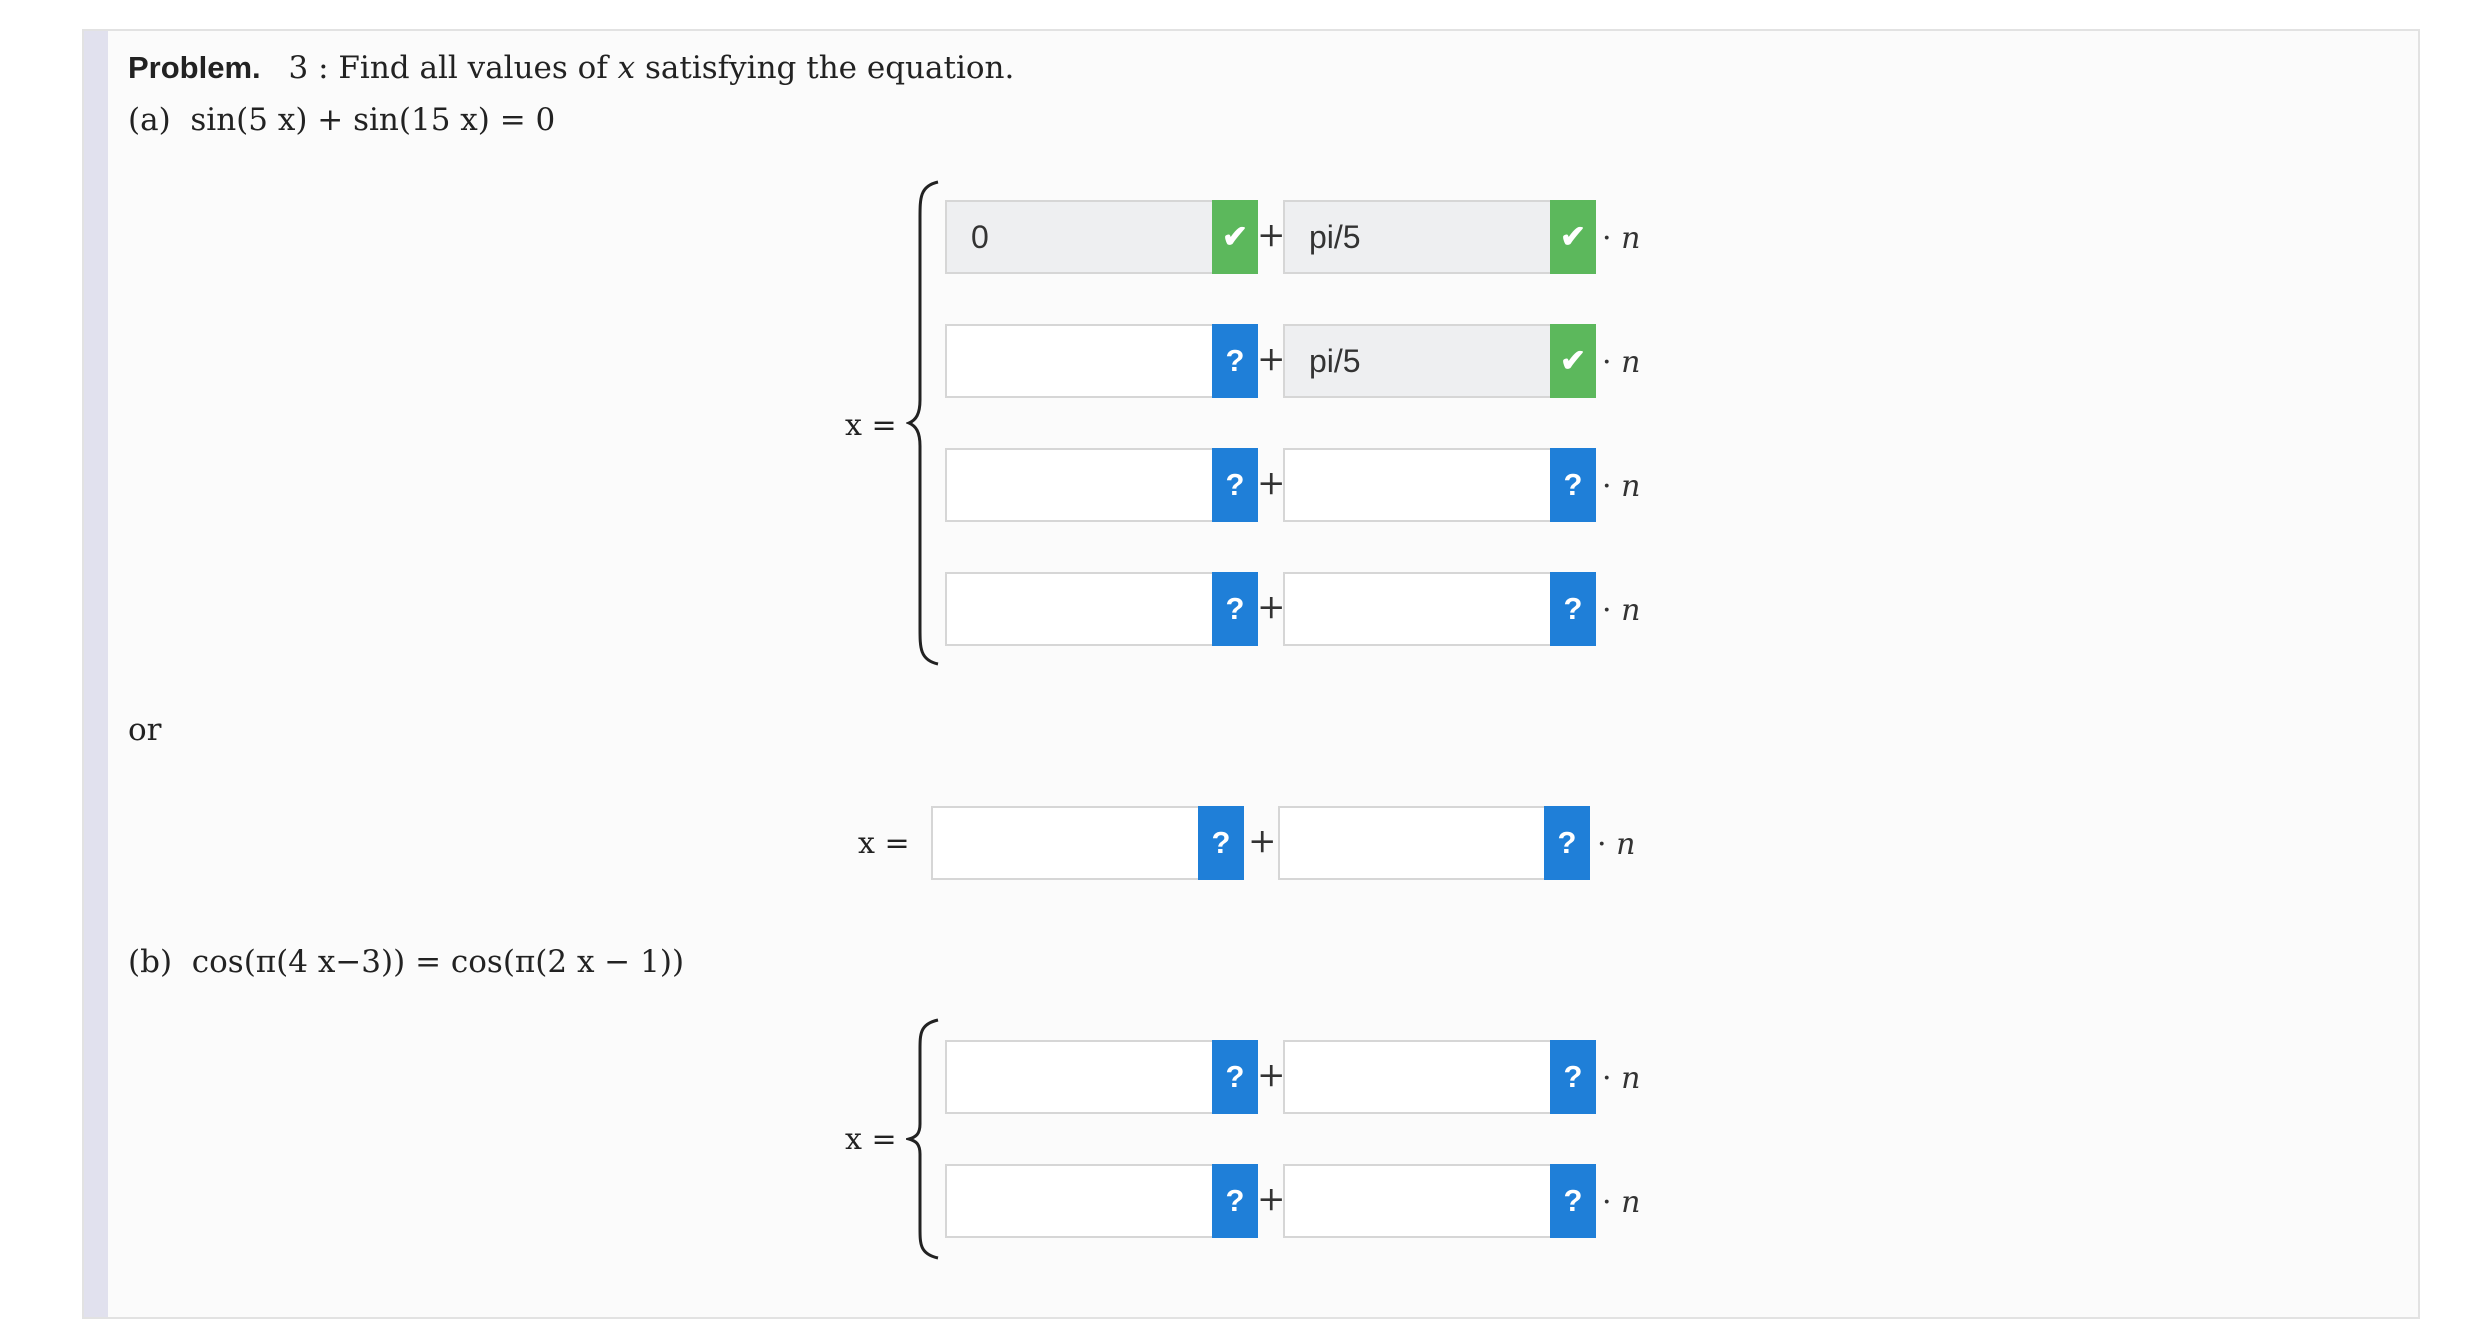 This screenshot has height=1336, width=2480. What do you see at coordinates (298, 68) in the screenshot?
I see `problem-number: 3` at bounding box center [298, 68].